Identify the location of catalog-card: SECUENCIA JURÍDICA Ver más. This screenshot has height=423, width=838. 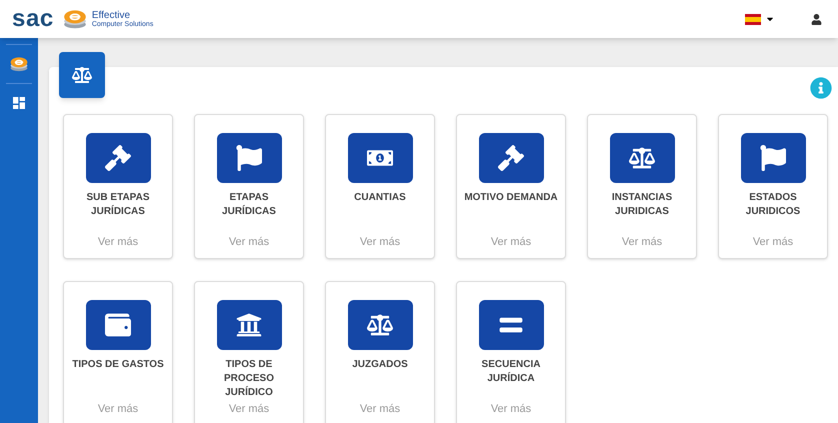
(511, 352).